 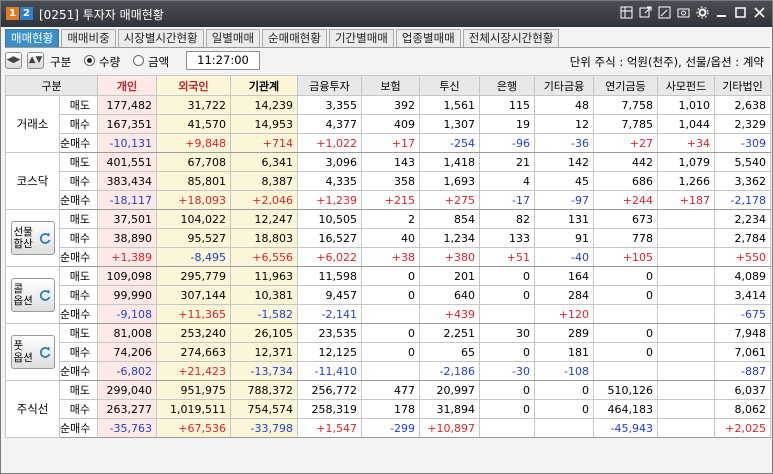 I want to click on value-cell: 2,329, so click(x=742, y=124).